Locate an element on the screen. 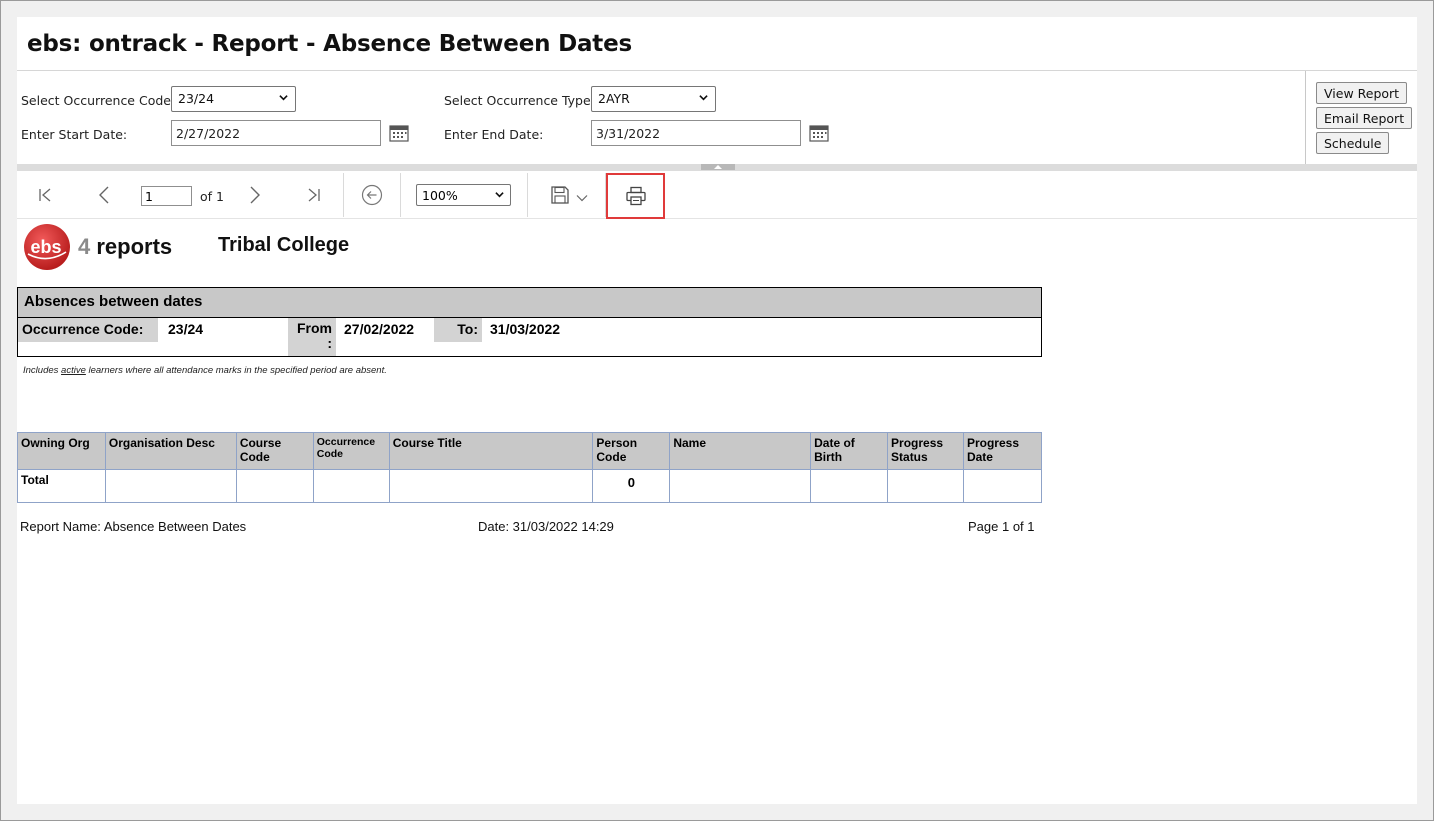 Image resolution: width=1434 pixels, height=821 pixels. column-header: Person Code is located at coordinates (631, 451).